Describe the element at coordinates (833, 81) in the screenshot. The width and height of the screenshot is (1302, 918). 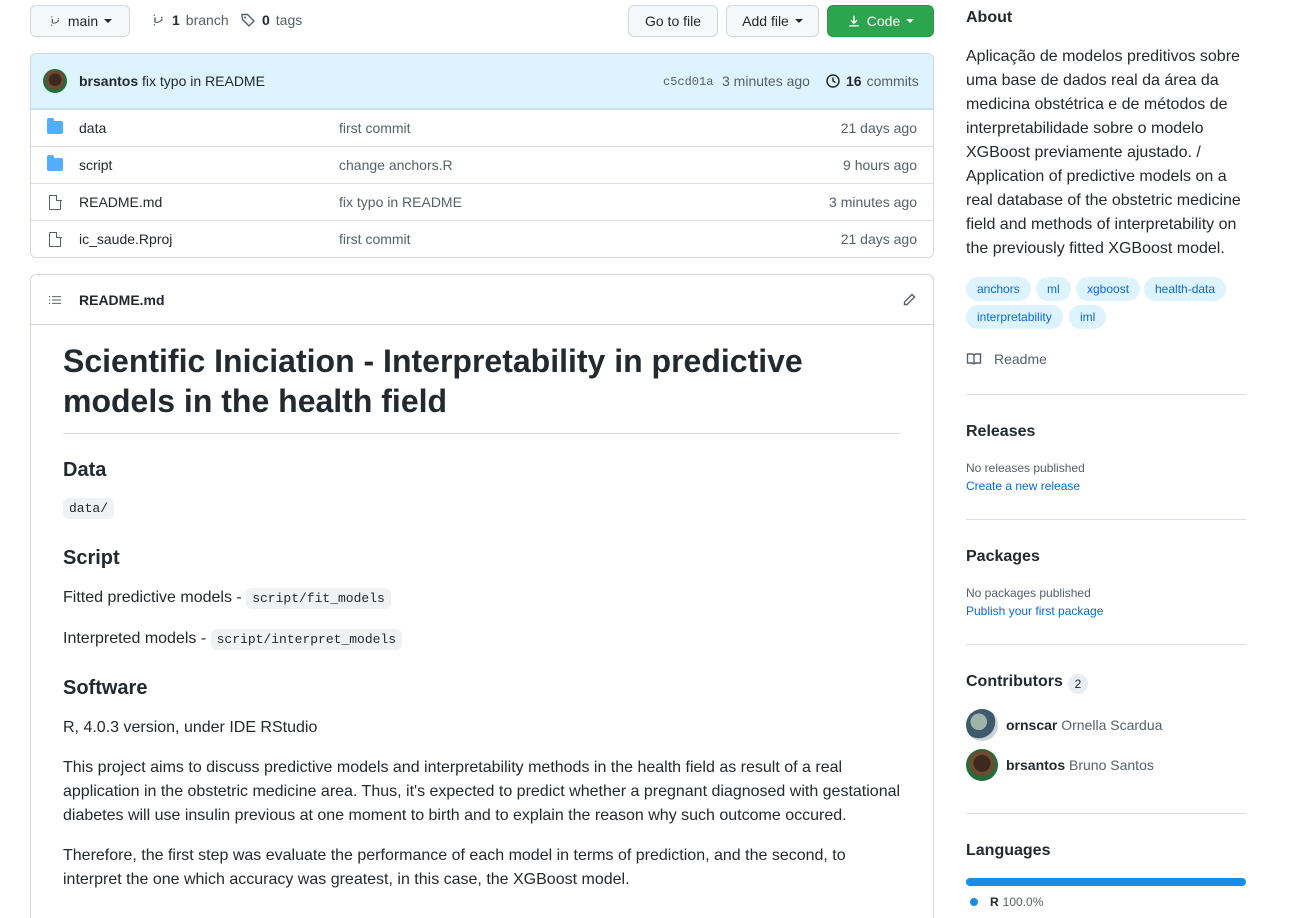
I see `history-icon` at that location.